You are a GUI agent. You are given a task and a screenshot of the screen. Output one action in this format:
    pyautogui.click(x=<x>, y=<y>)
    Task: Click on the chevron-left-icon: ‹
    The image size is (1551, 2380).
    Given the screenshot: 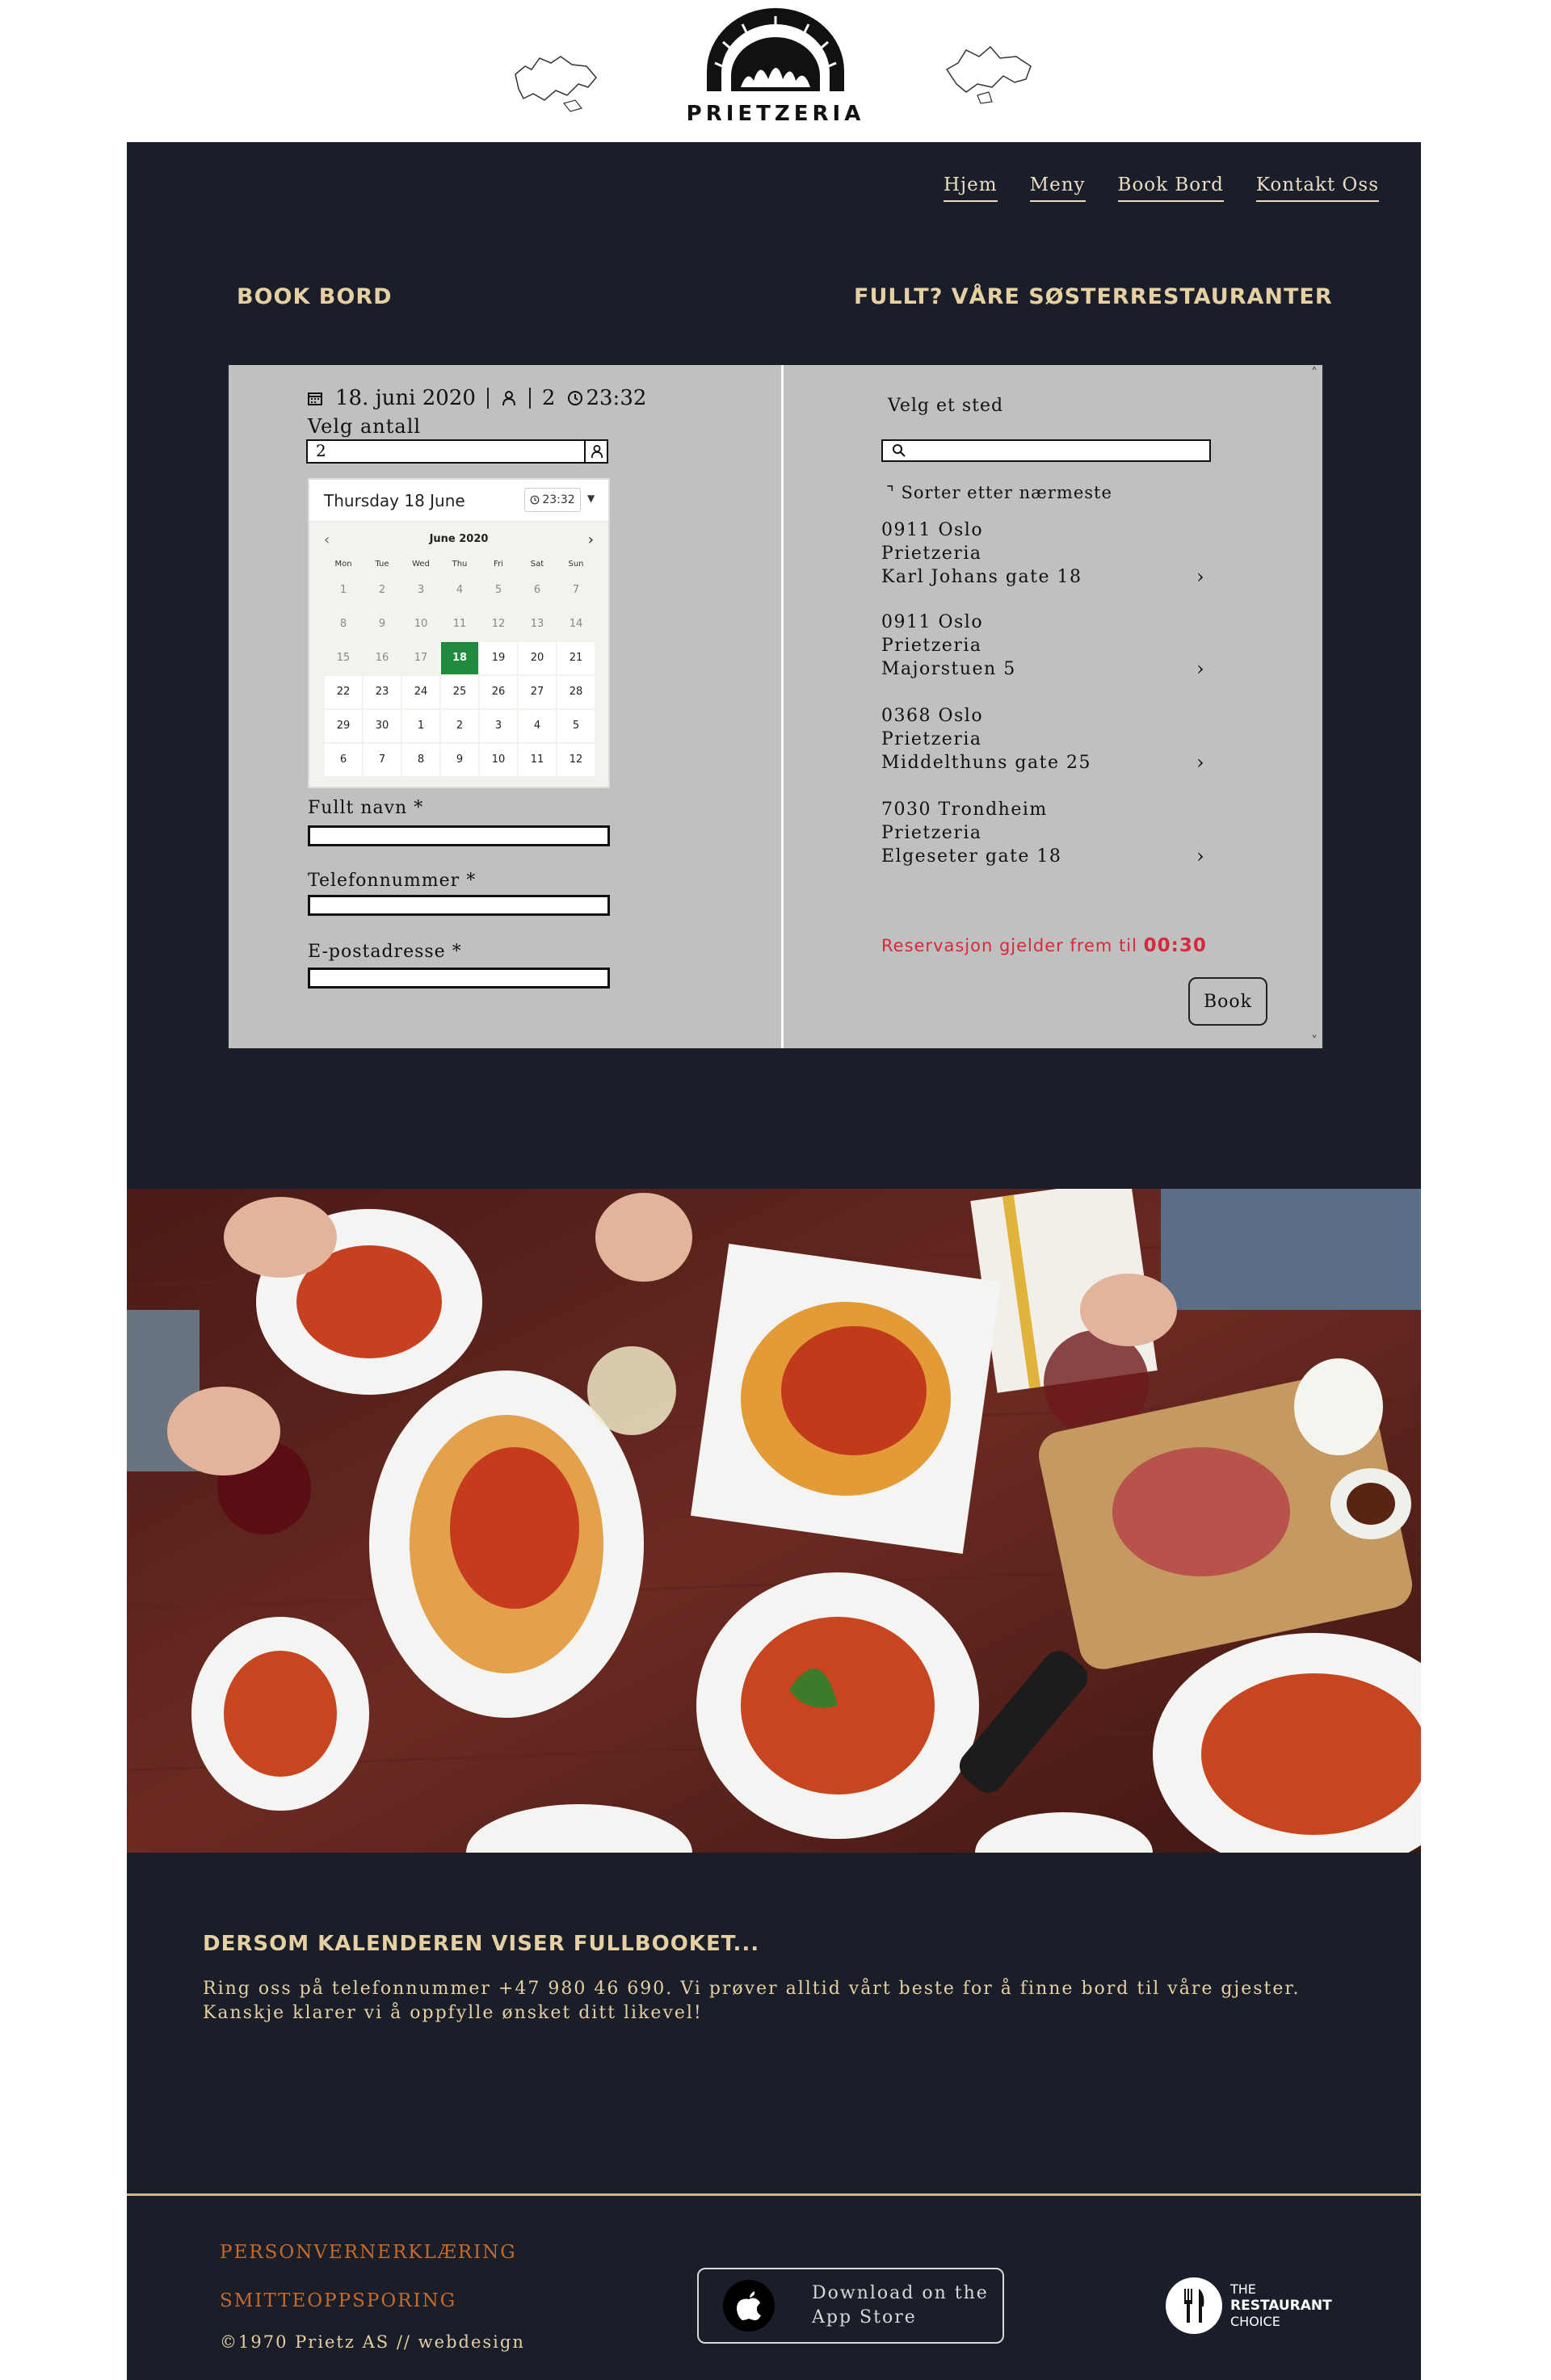 What is the action you would take?
    pyautogui.click(x=327, y=539)
    